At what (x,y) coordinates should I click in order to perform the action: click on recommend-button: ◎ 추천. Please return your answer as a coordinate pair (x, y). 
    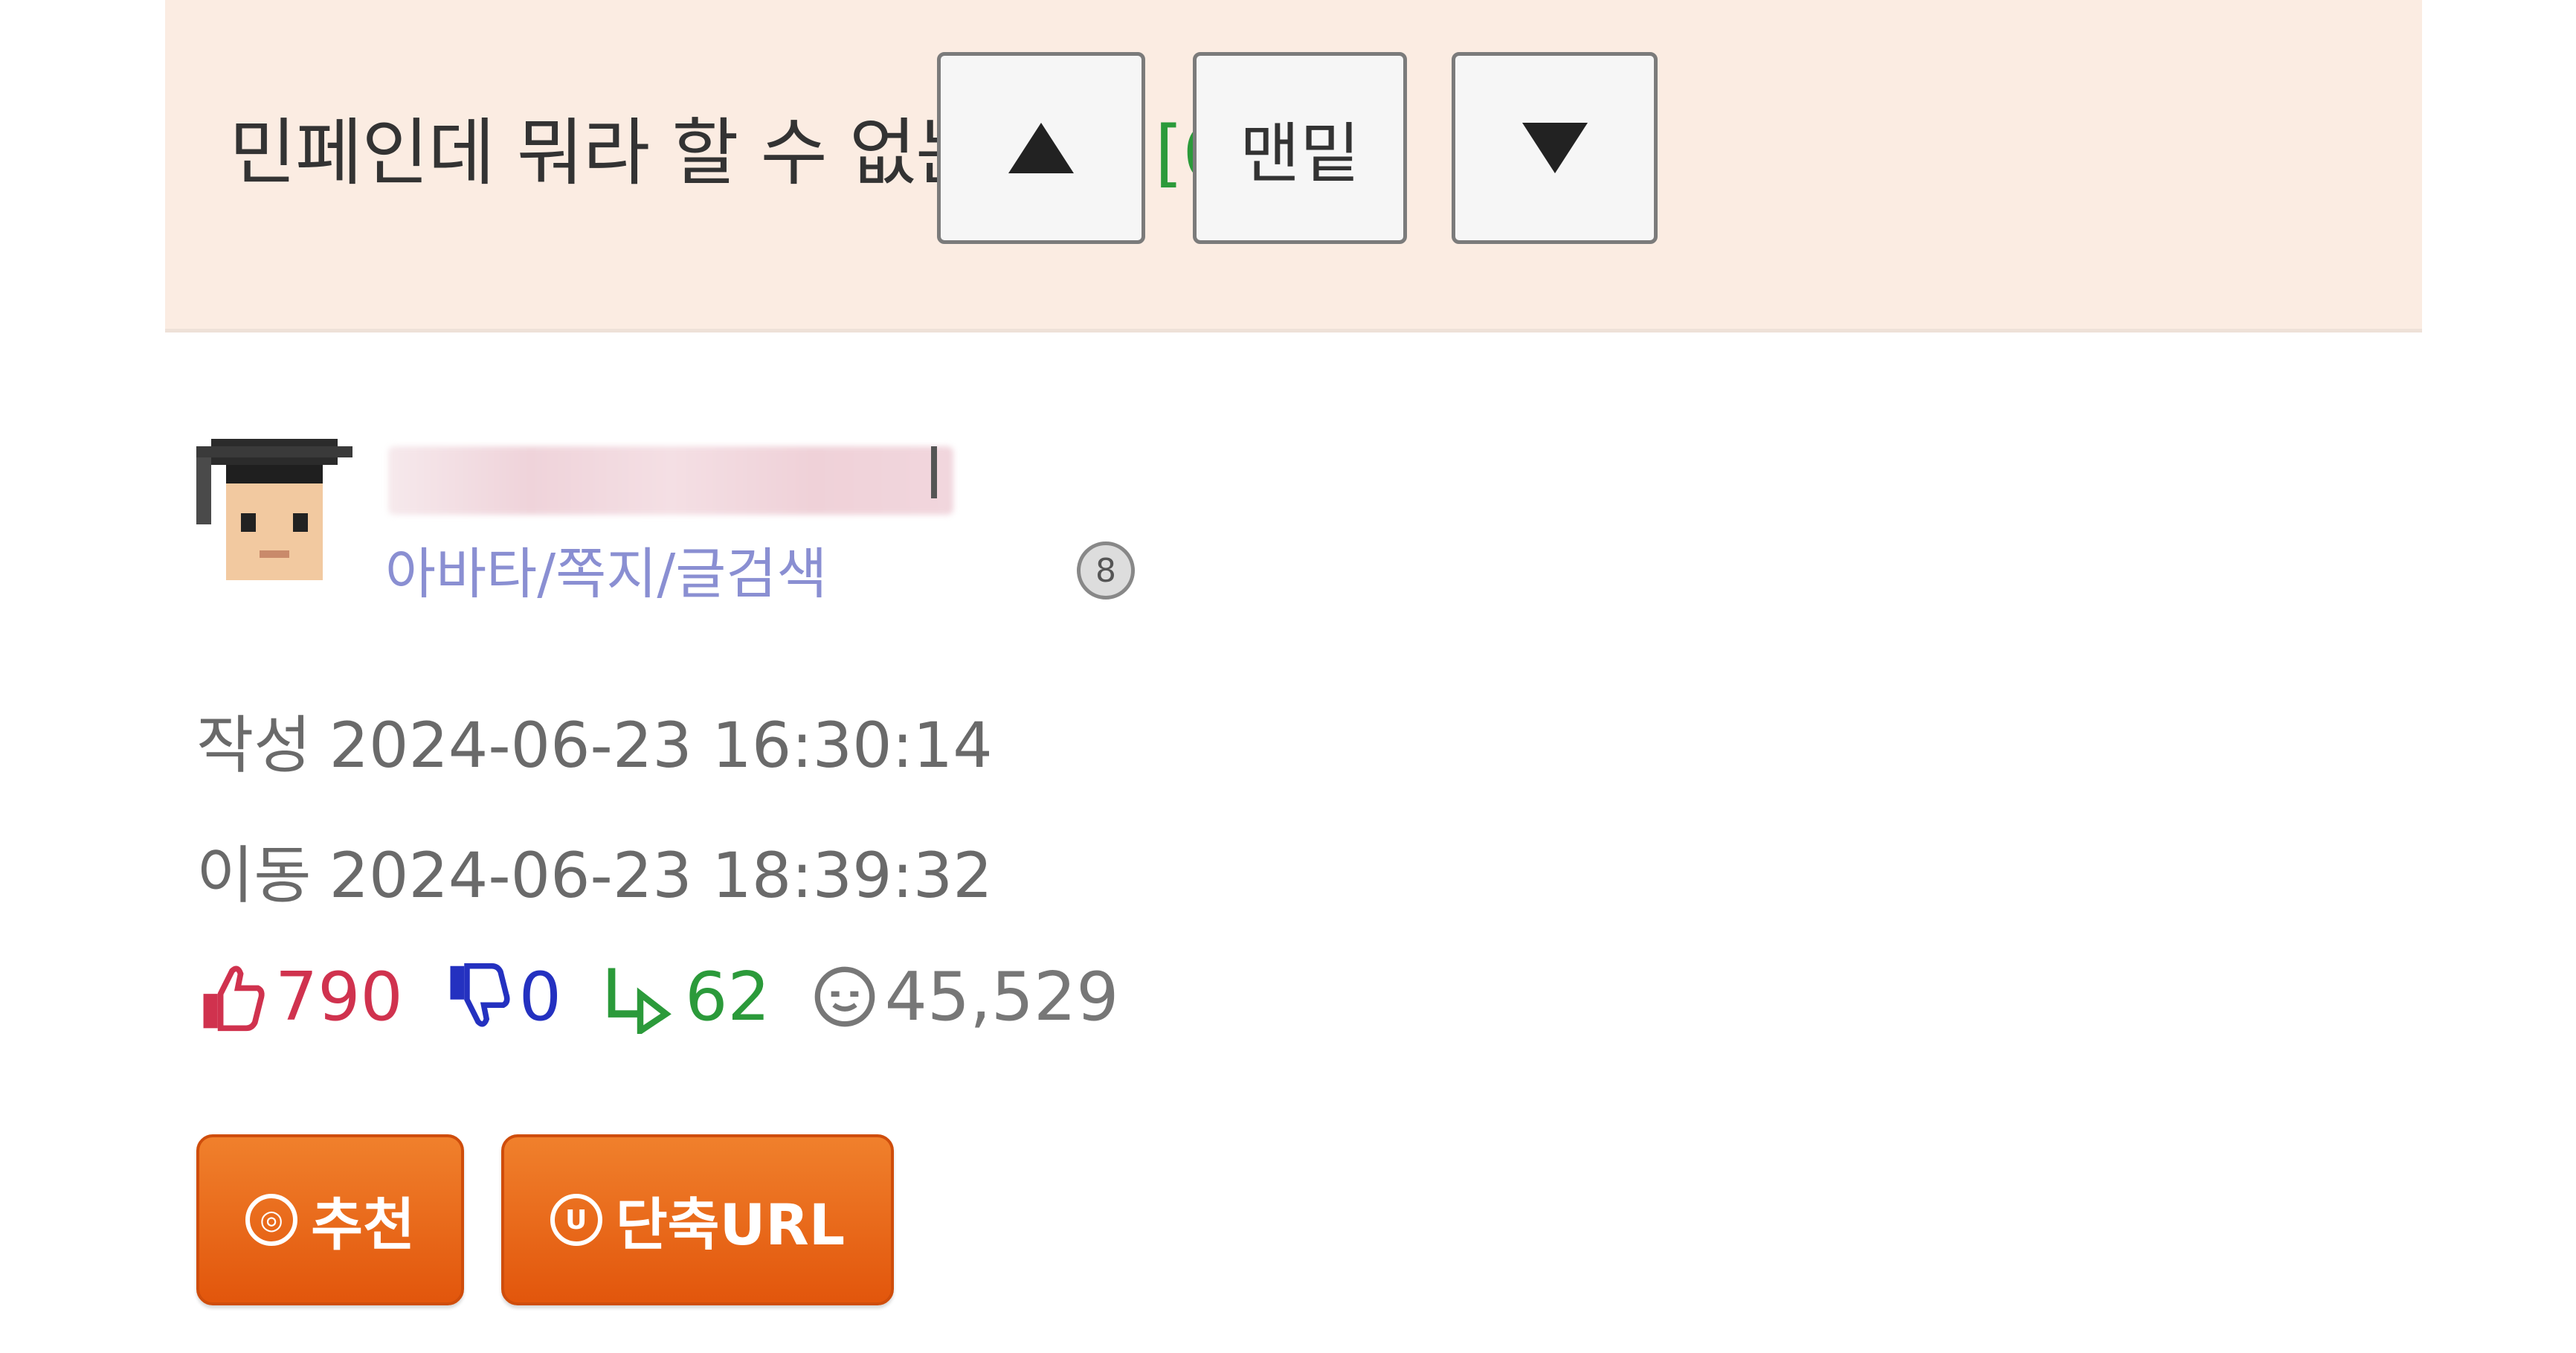
    Looking at the image, I should click on (330, 1219).